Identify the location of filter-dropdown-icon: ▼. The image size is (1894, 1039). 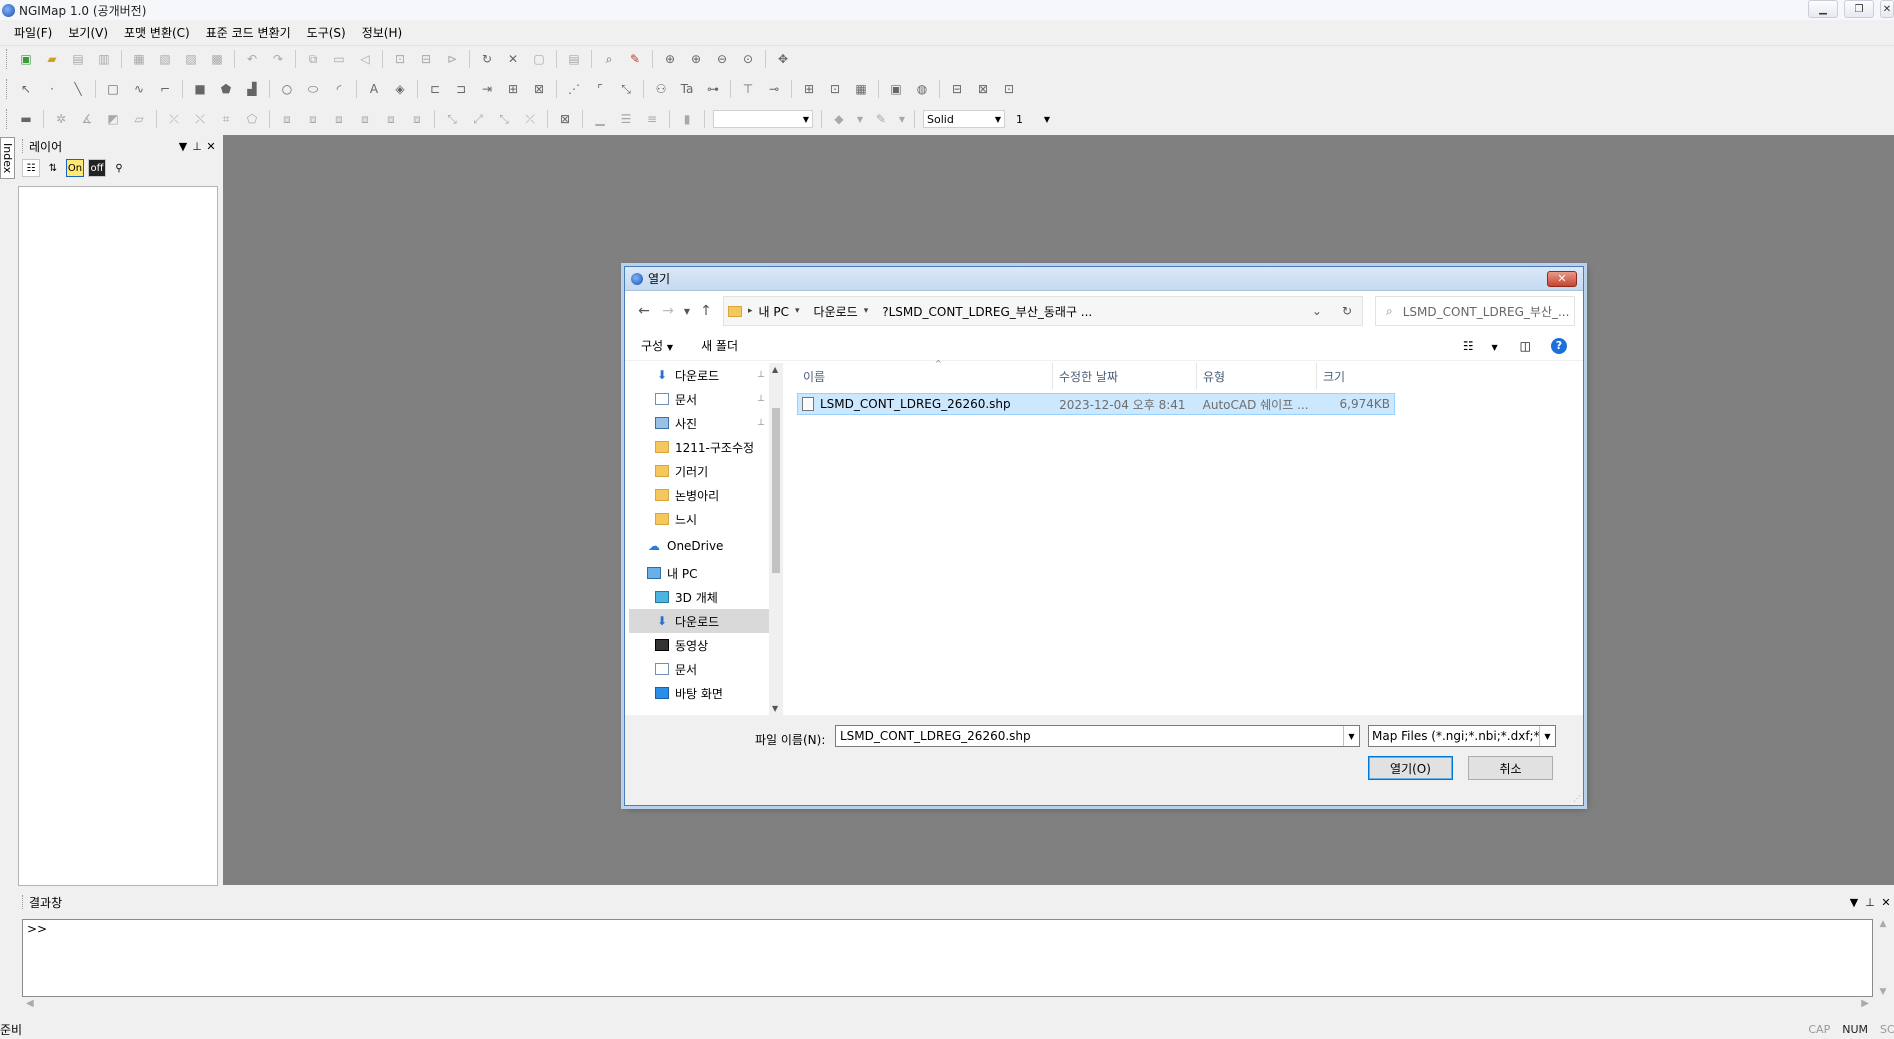
(1547, 736).